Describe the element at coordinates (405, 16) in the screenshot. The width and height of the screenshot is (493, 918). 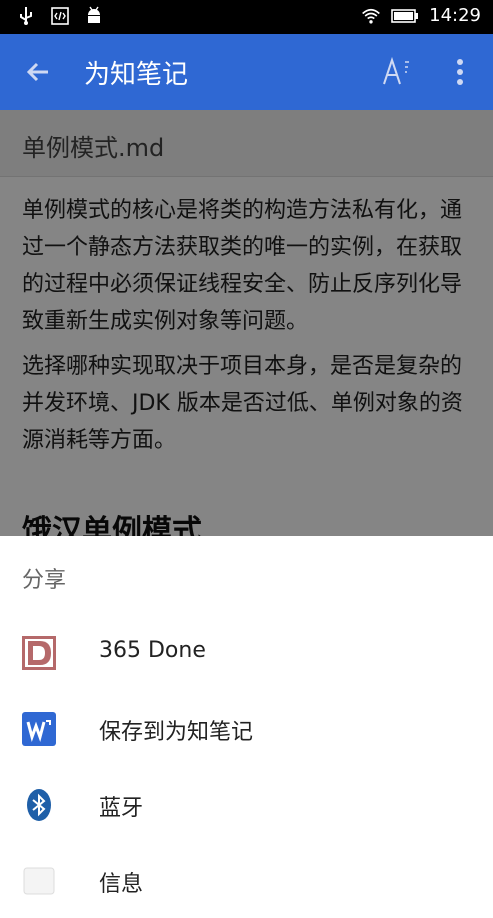
I see `battery-icon` at that location.